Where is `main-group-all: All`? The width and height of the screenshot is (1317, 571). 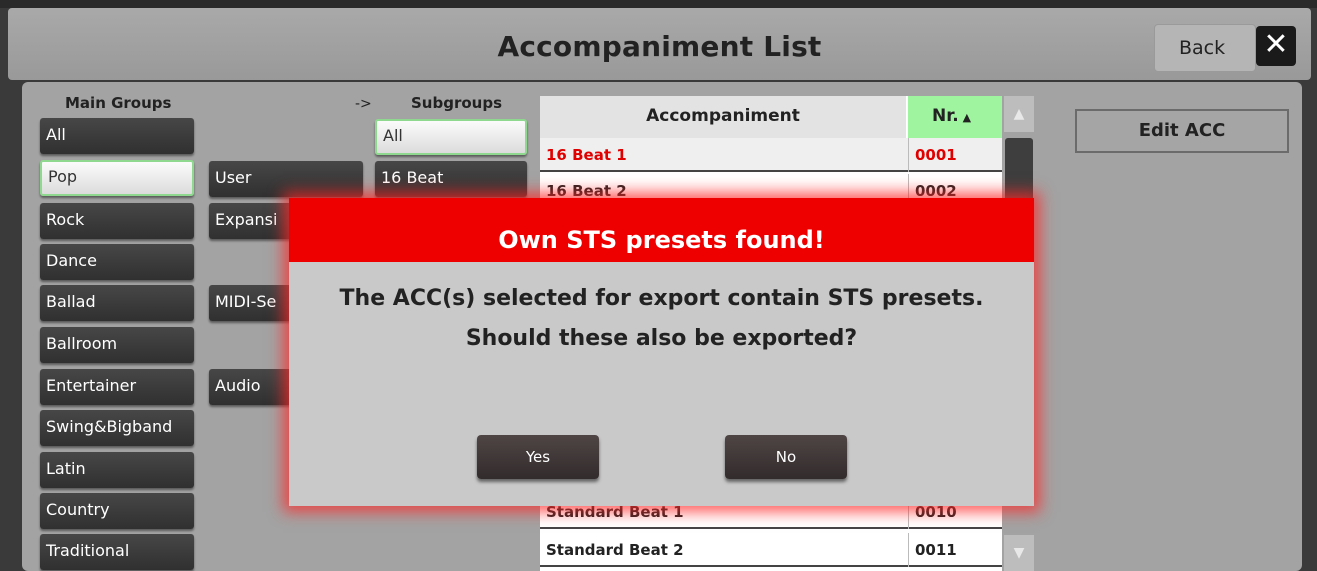 main-group-all: All is located at coordinates (117, 136).